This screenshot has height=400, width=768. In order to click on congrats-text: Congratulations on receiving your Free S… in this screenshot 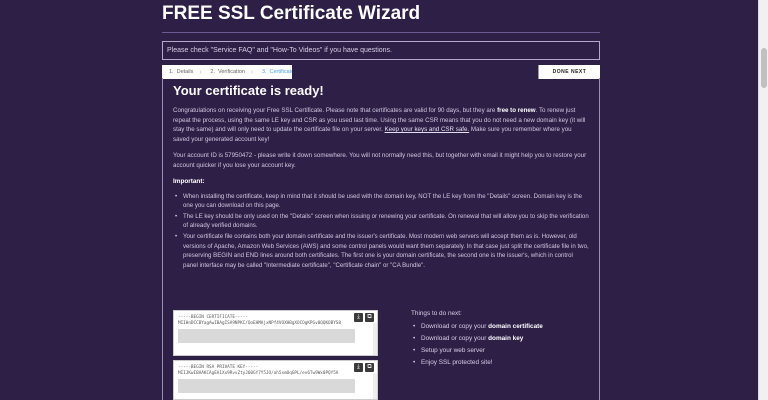, I will do `click(335, 110)`.